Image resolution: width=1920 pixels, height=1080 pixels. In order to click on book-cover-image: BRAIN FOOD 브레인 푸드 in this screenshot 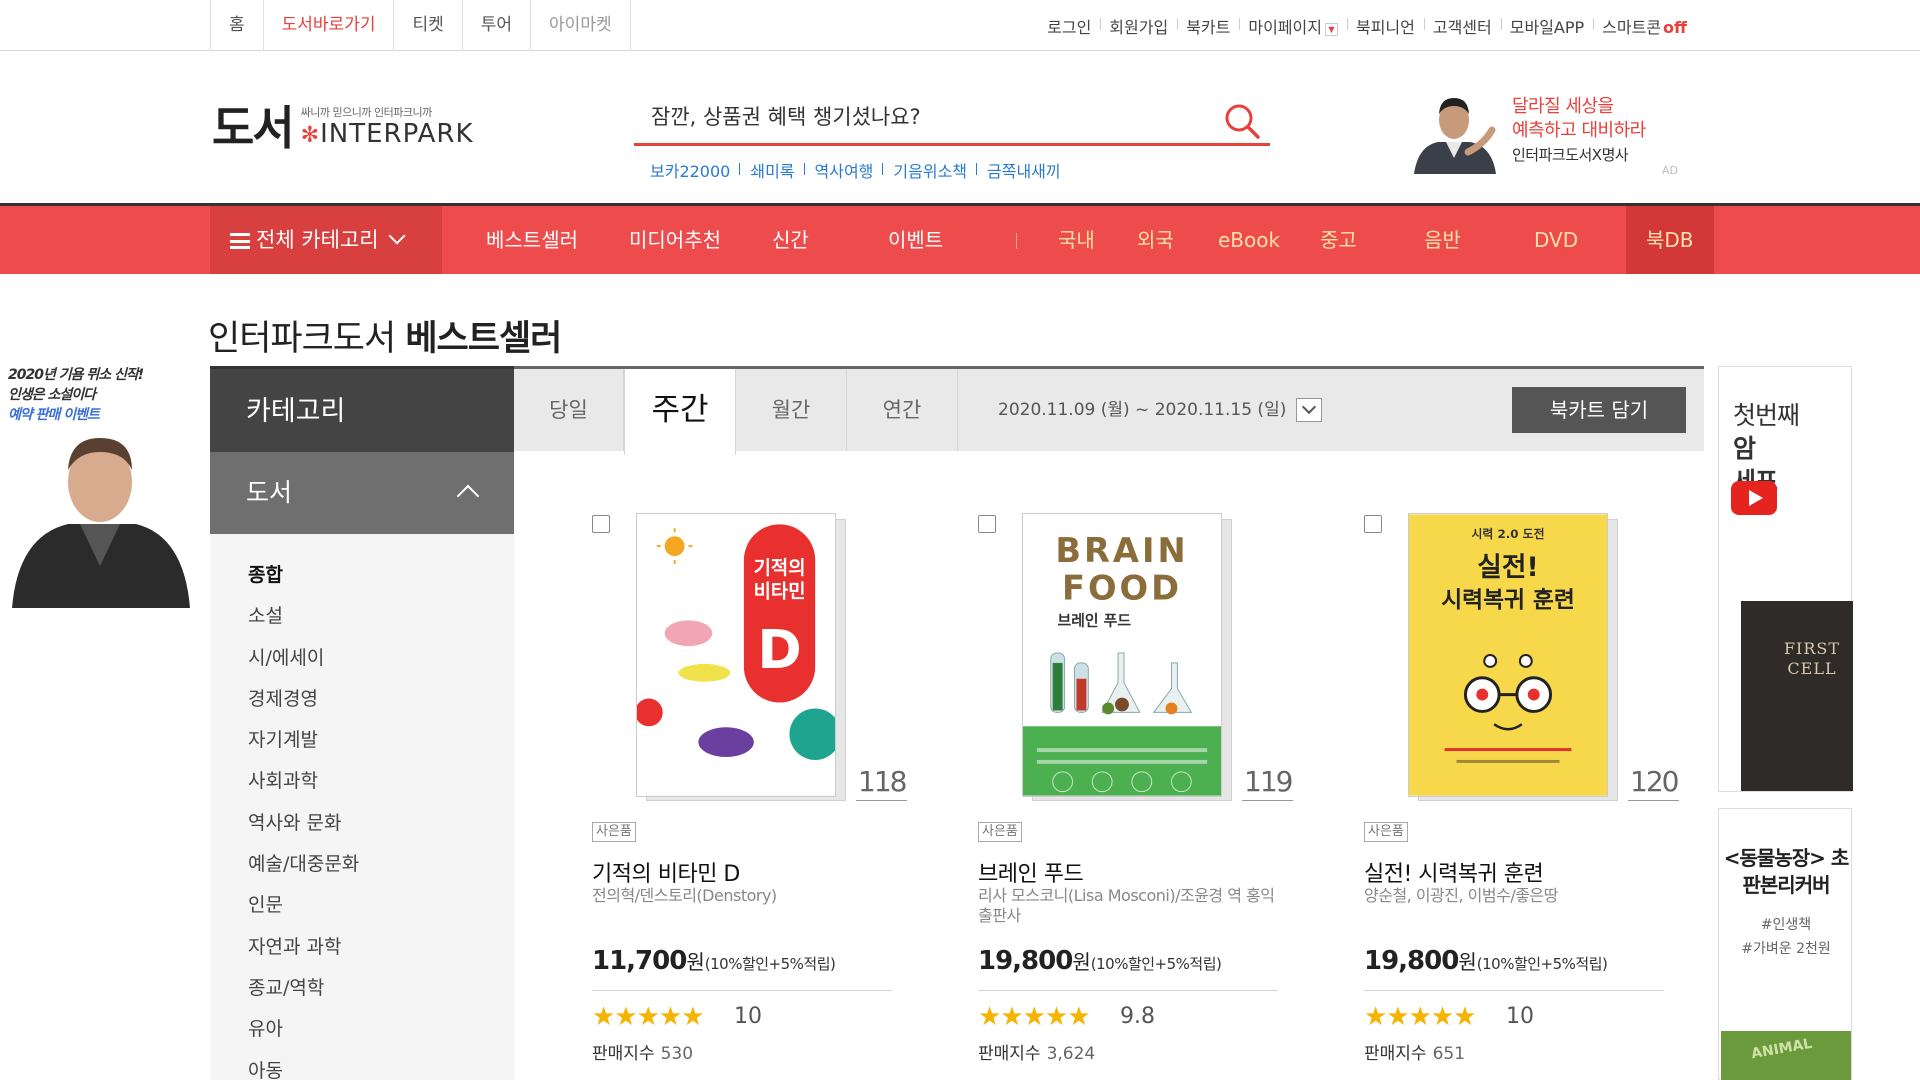, I will do `click(1122, 655)`.